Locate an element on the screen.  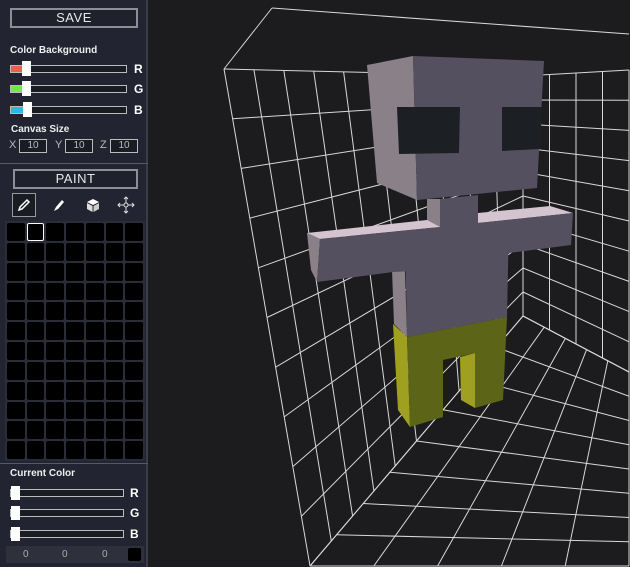
bg-slider-b is located at coordinates (68, 109).